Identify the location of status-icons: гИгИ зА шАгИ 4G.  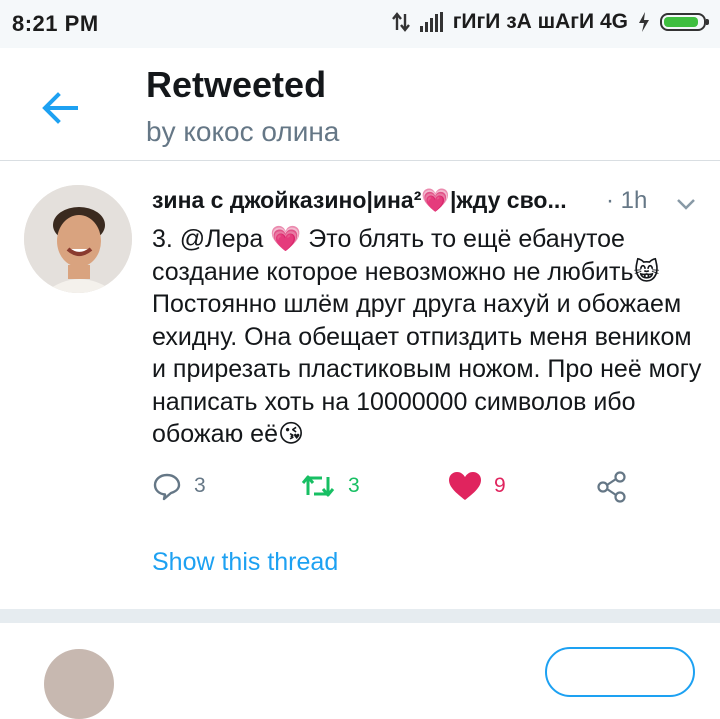
(550, 22).